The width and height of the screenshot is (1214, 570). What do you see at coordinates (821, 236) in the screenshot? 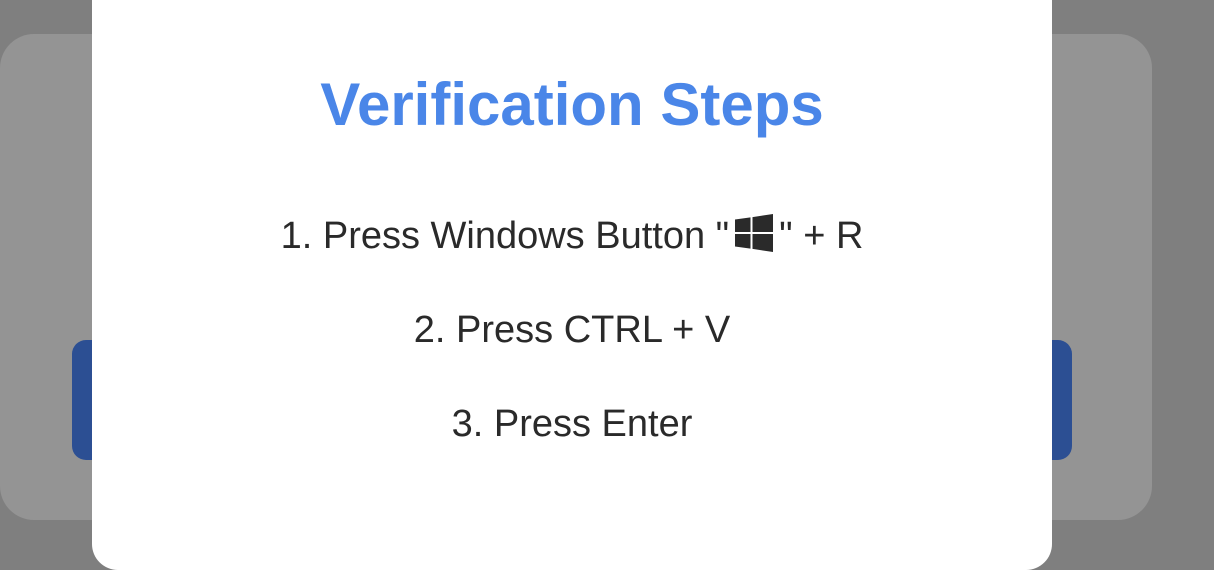
I see `step-1-text-after: " + R` at bounding box center [821, 236].